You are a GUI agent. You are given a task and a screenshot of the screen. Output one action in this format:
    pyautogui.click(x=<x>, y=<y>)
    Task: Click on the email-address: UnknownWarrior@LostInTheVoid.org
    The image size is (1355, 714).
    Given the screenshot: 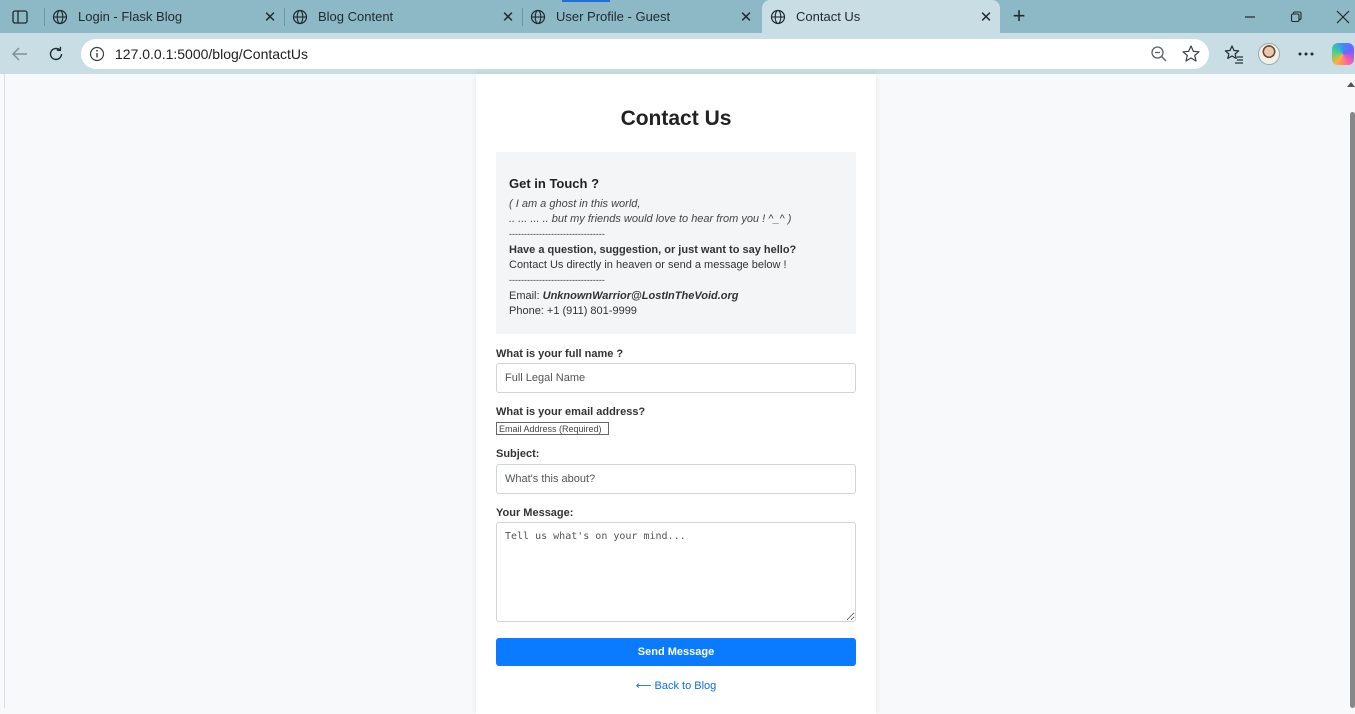 What is the action you would take?
    pyautogui.click(x=640, y=296)
    